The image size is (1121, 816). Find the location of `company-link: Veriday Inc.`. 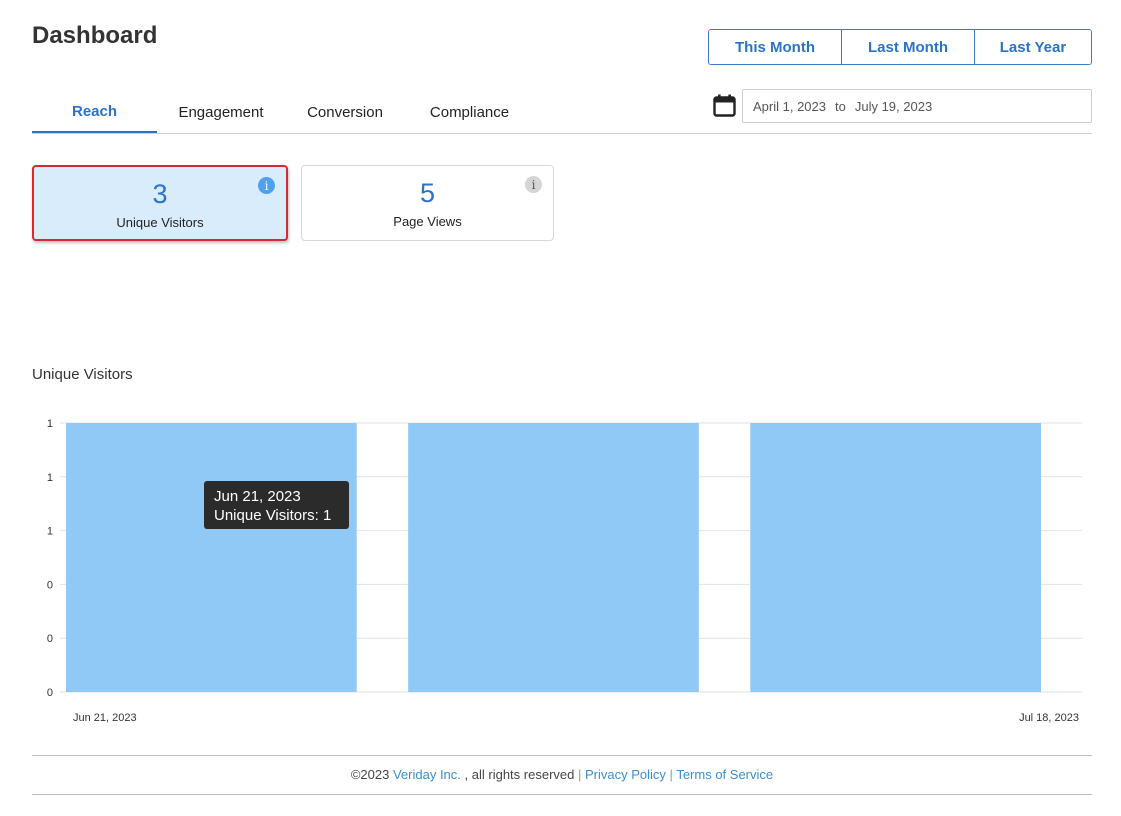

company-link: Veriday Inc. is located at coordinates (427, 774).